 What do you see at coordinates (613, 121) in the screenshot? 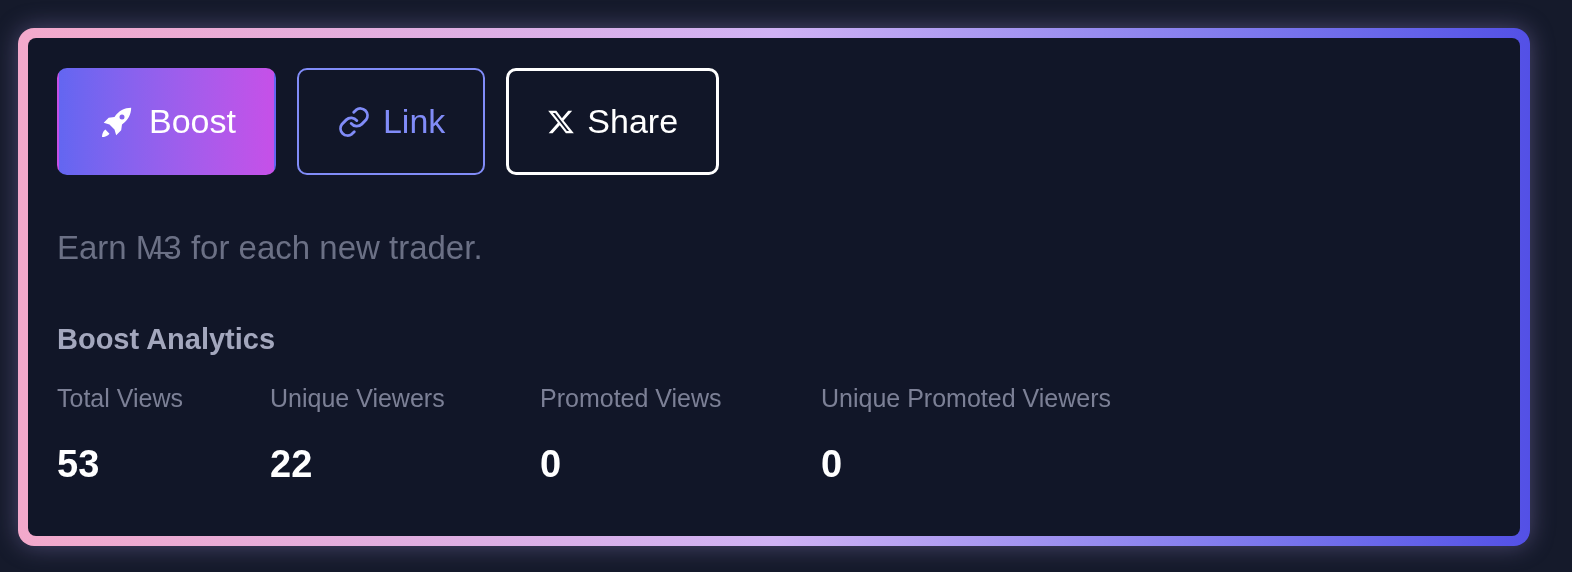
I see `share-button: Share` at bounding box center [613, 121].